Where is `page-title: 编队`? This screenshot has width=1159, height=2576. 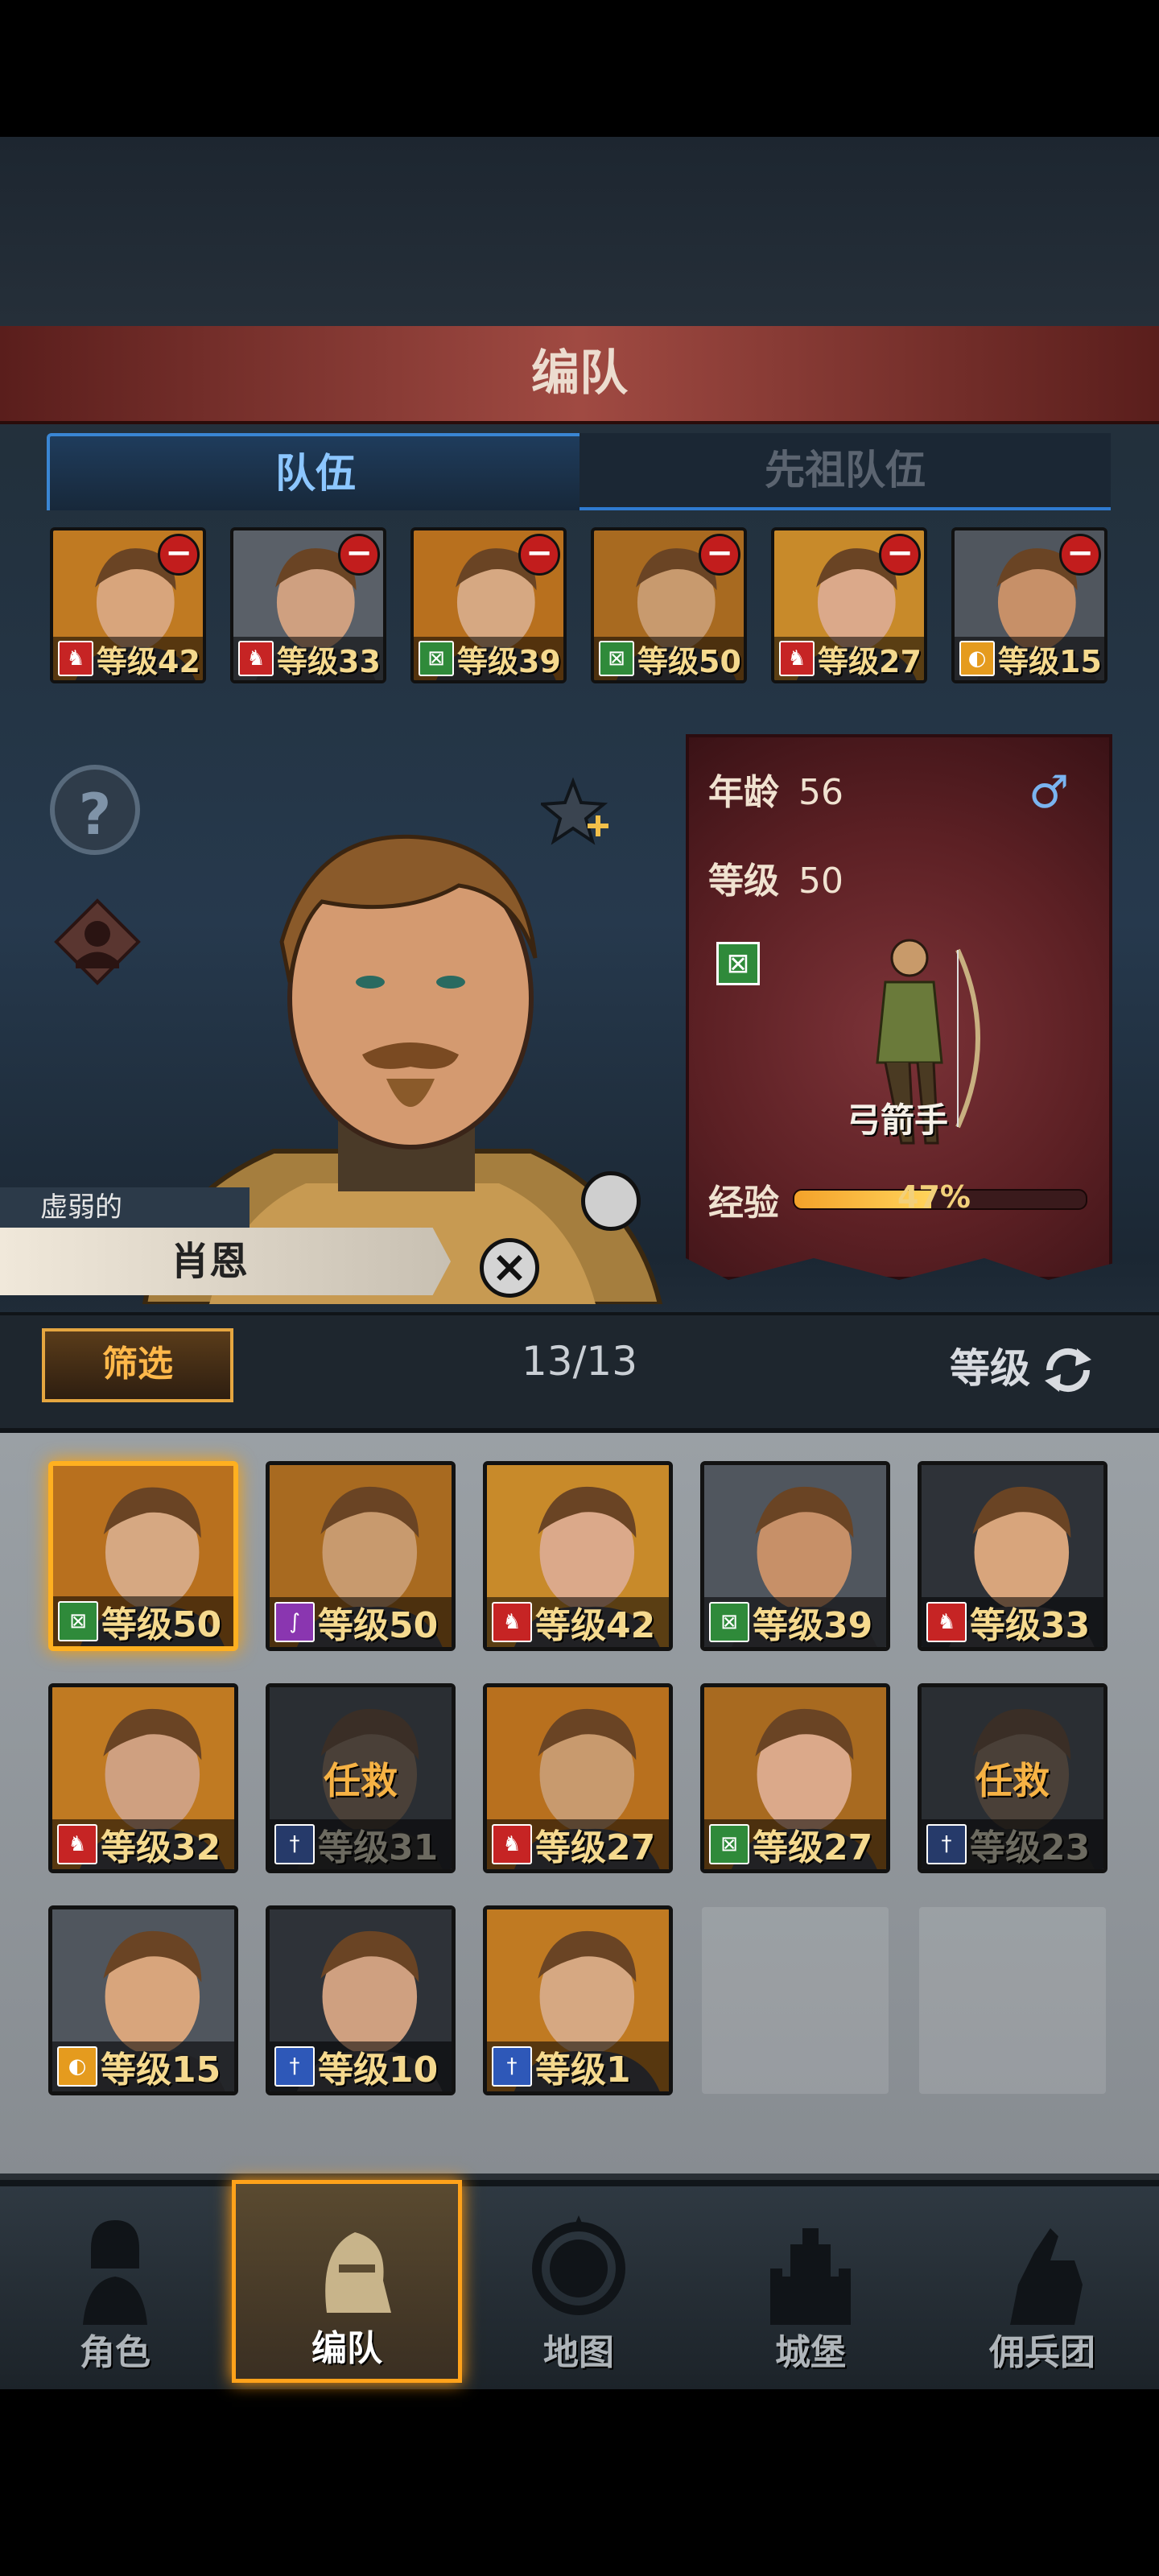 page-title: 编队 is located at coordinates (579, 373).